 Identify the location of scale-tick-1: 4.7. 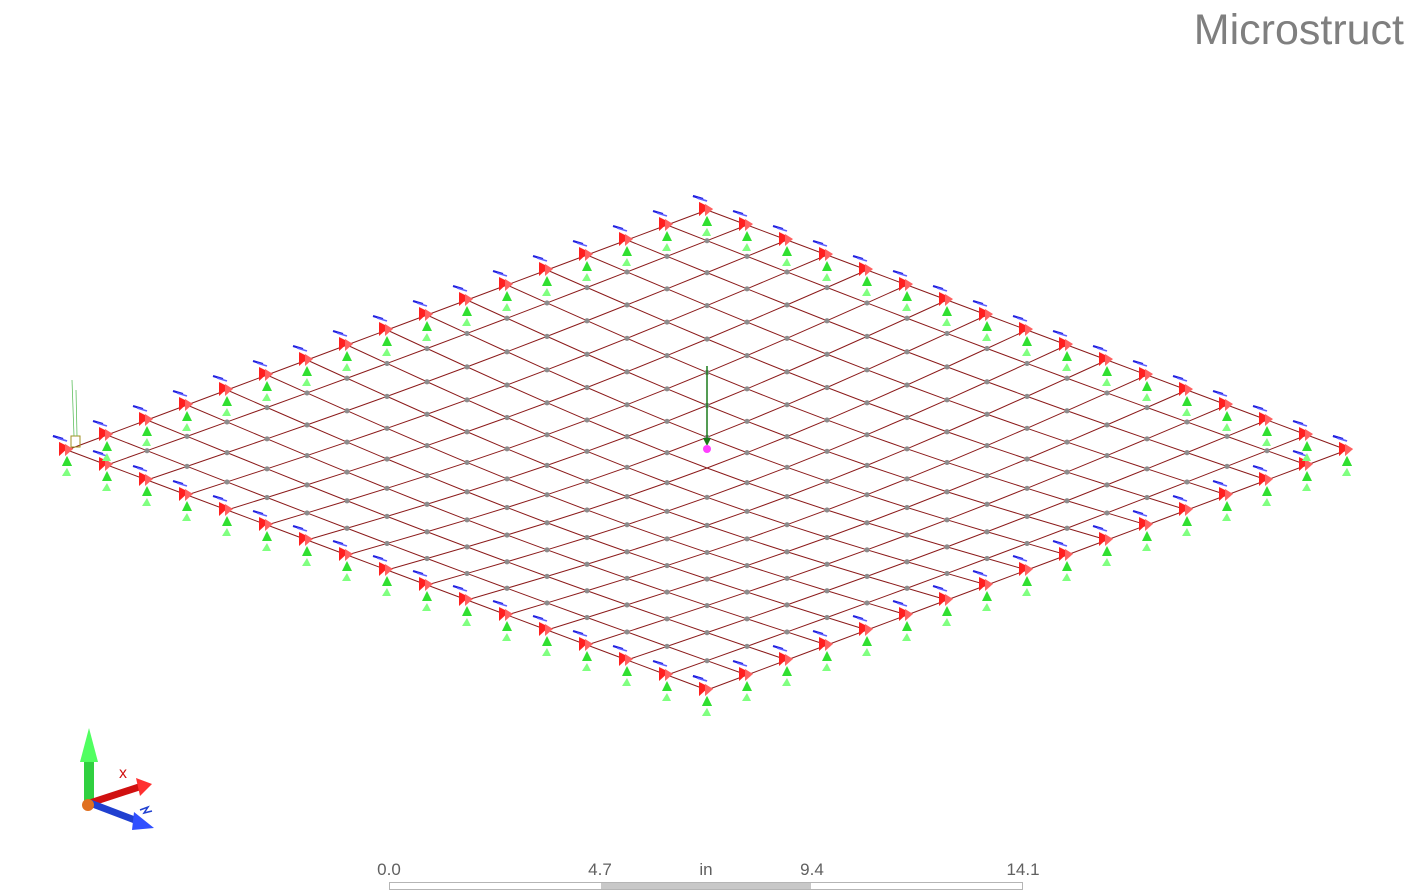
(600, 869).